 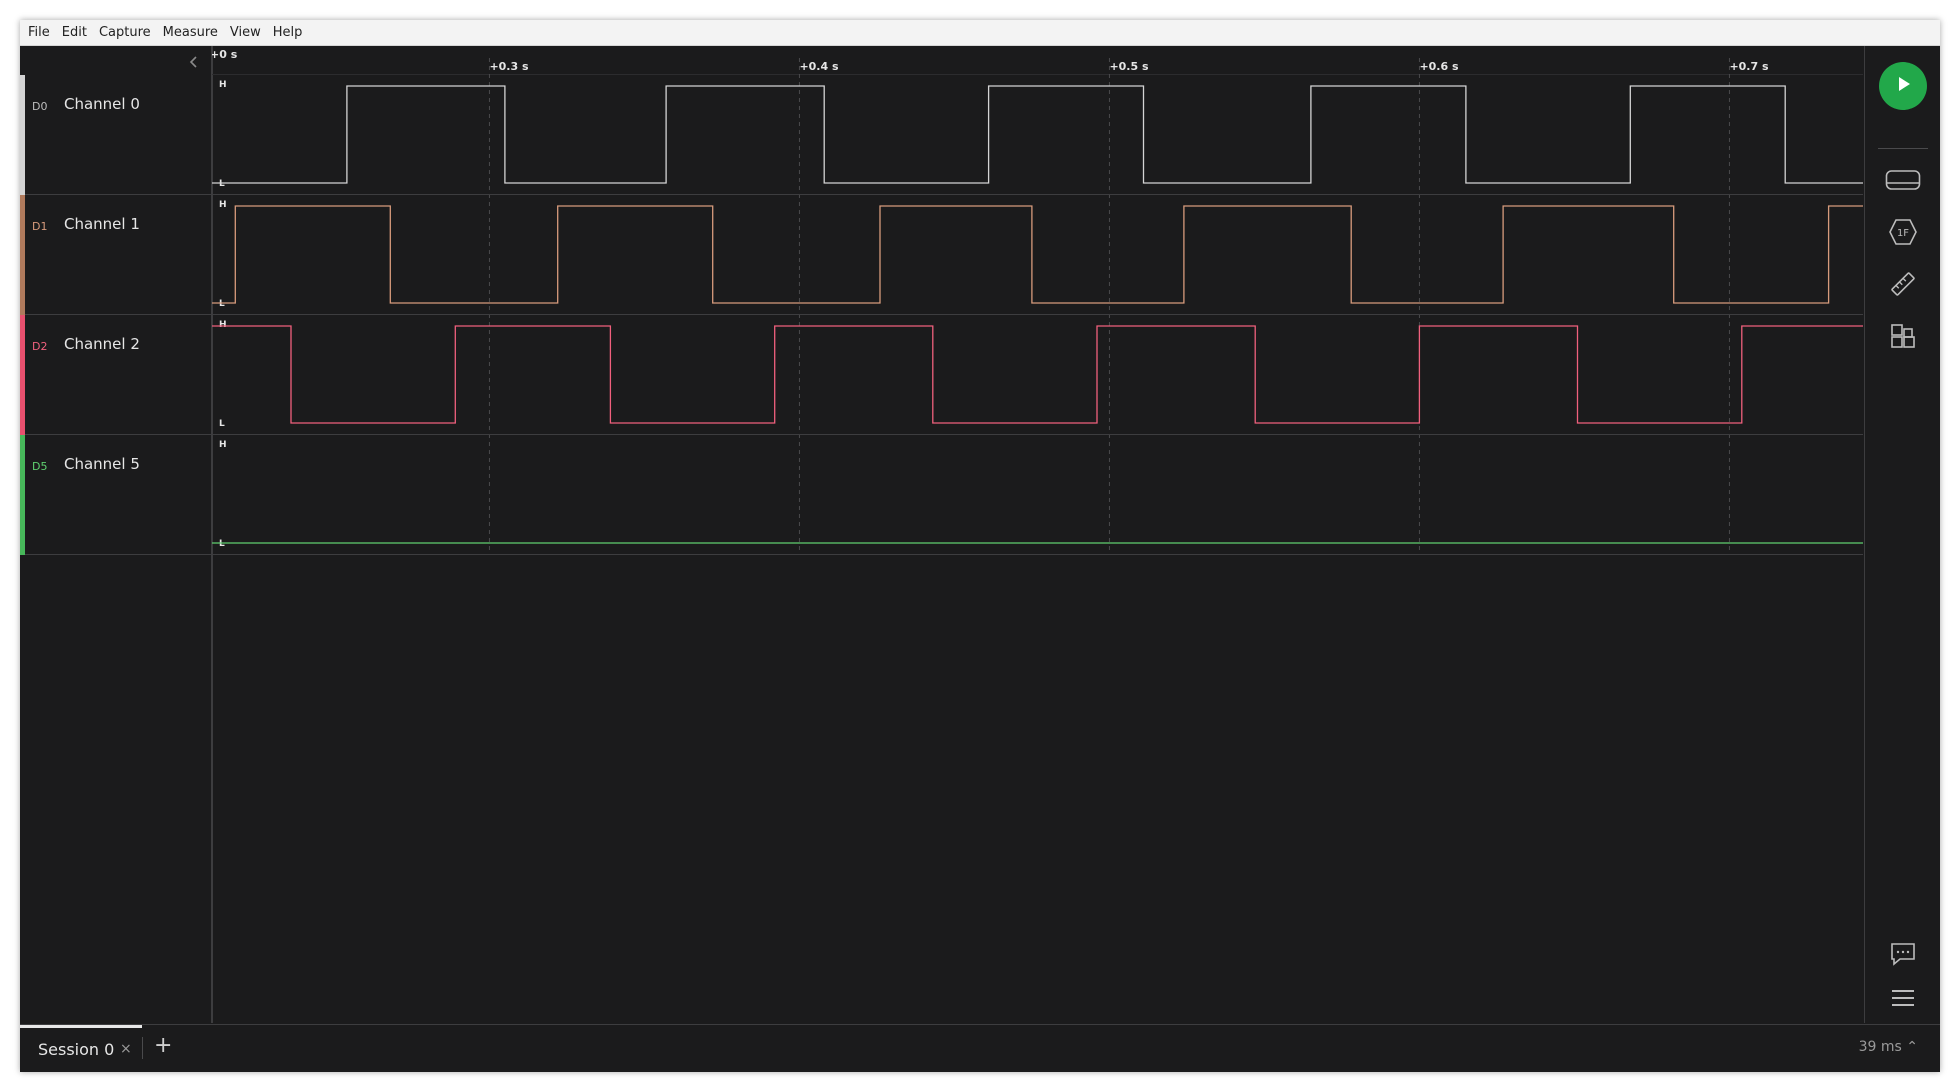 I want to click on waveform-d2, so click(x=1037, y=374).